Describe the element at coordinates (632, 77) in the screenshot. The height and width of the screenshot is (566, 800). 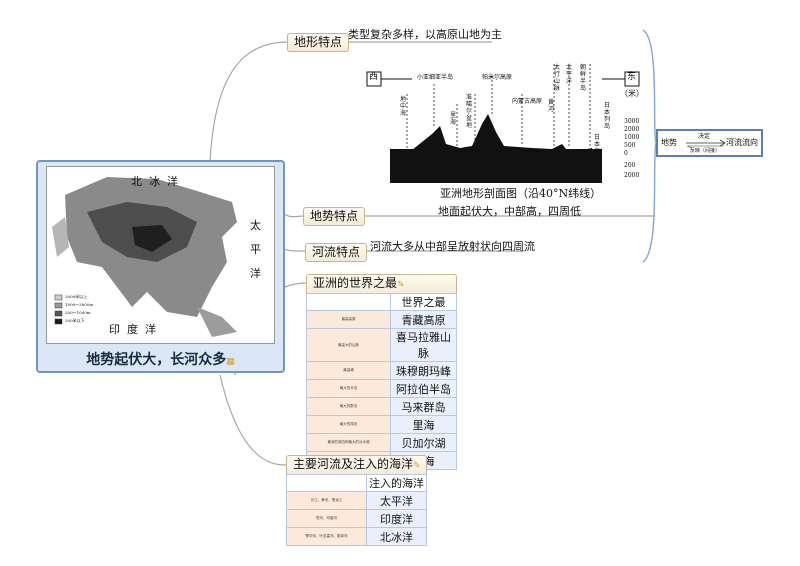
I see `profile-east: 东` at that location.